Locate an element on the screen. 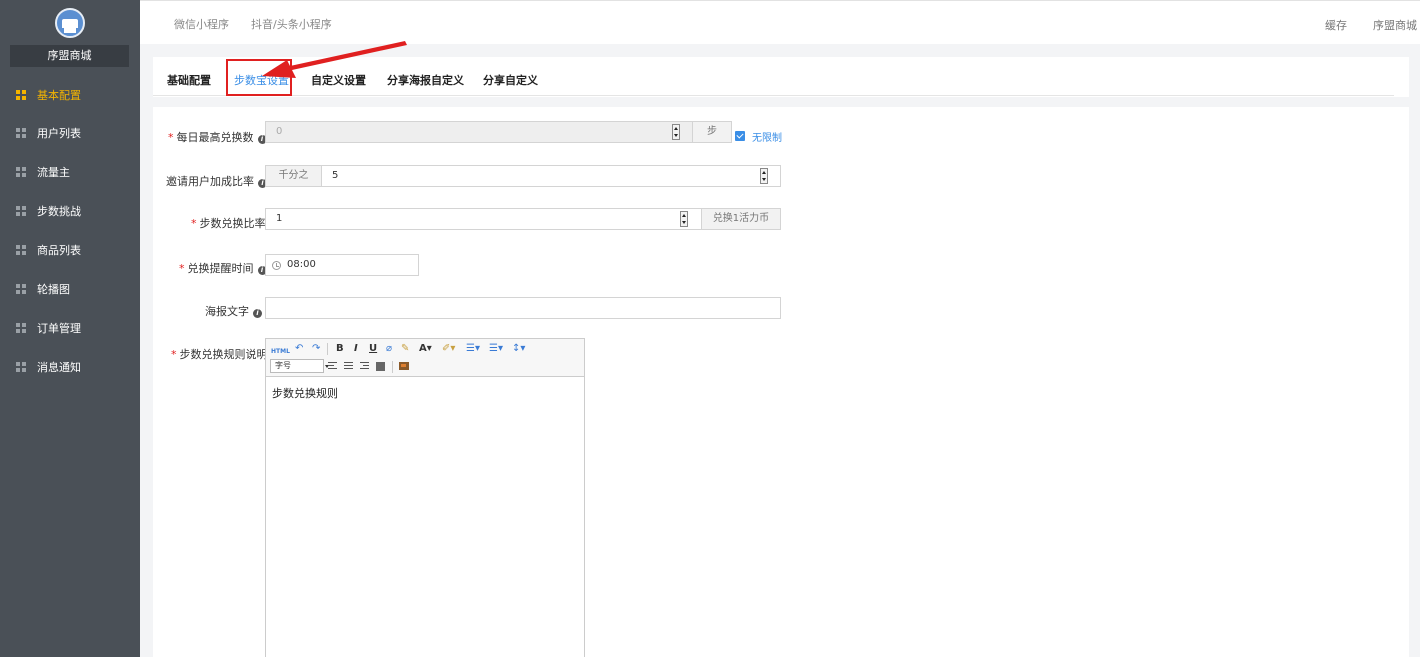 This screenshot has width=1420, height=657. sidebar-item-notifications: 消息通知 is located at coordinates (70, 367).